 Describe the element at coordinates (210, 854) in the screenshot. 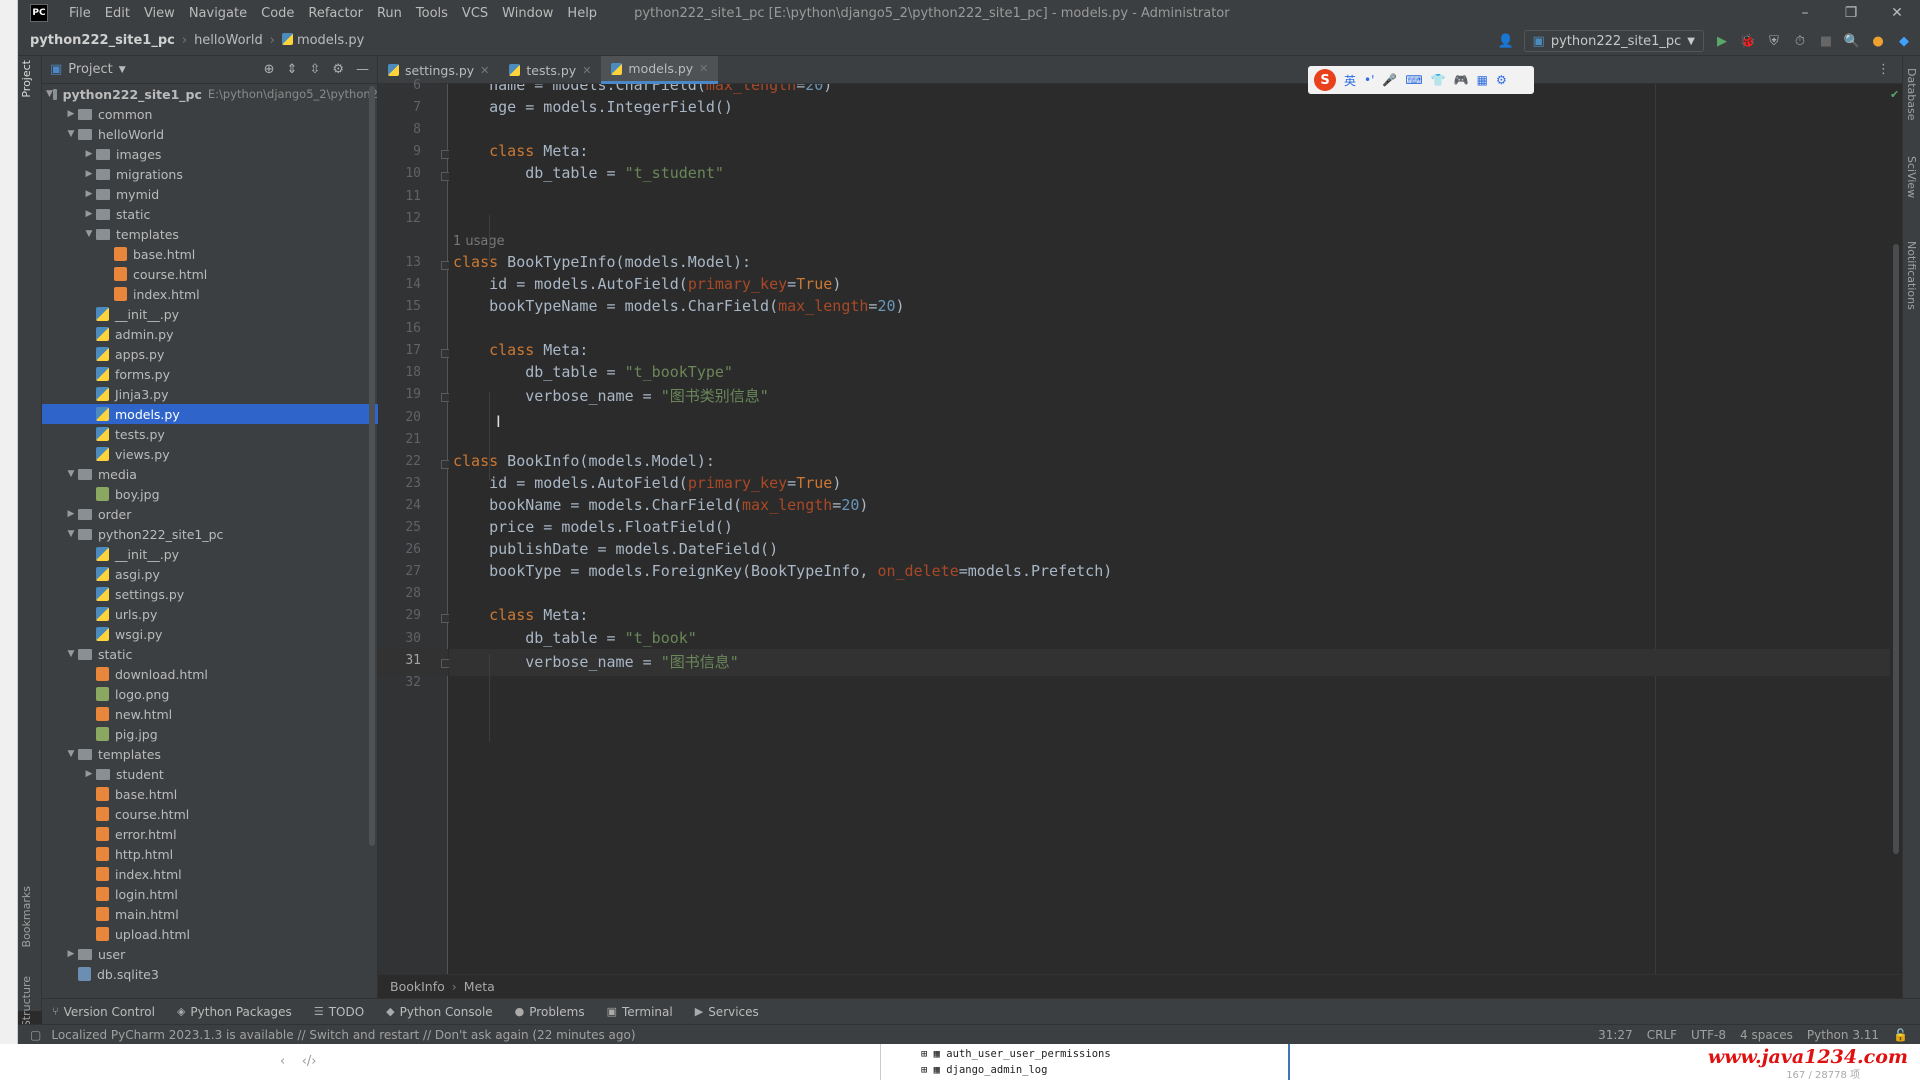

I see `tree-item: http.html` at that location.